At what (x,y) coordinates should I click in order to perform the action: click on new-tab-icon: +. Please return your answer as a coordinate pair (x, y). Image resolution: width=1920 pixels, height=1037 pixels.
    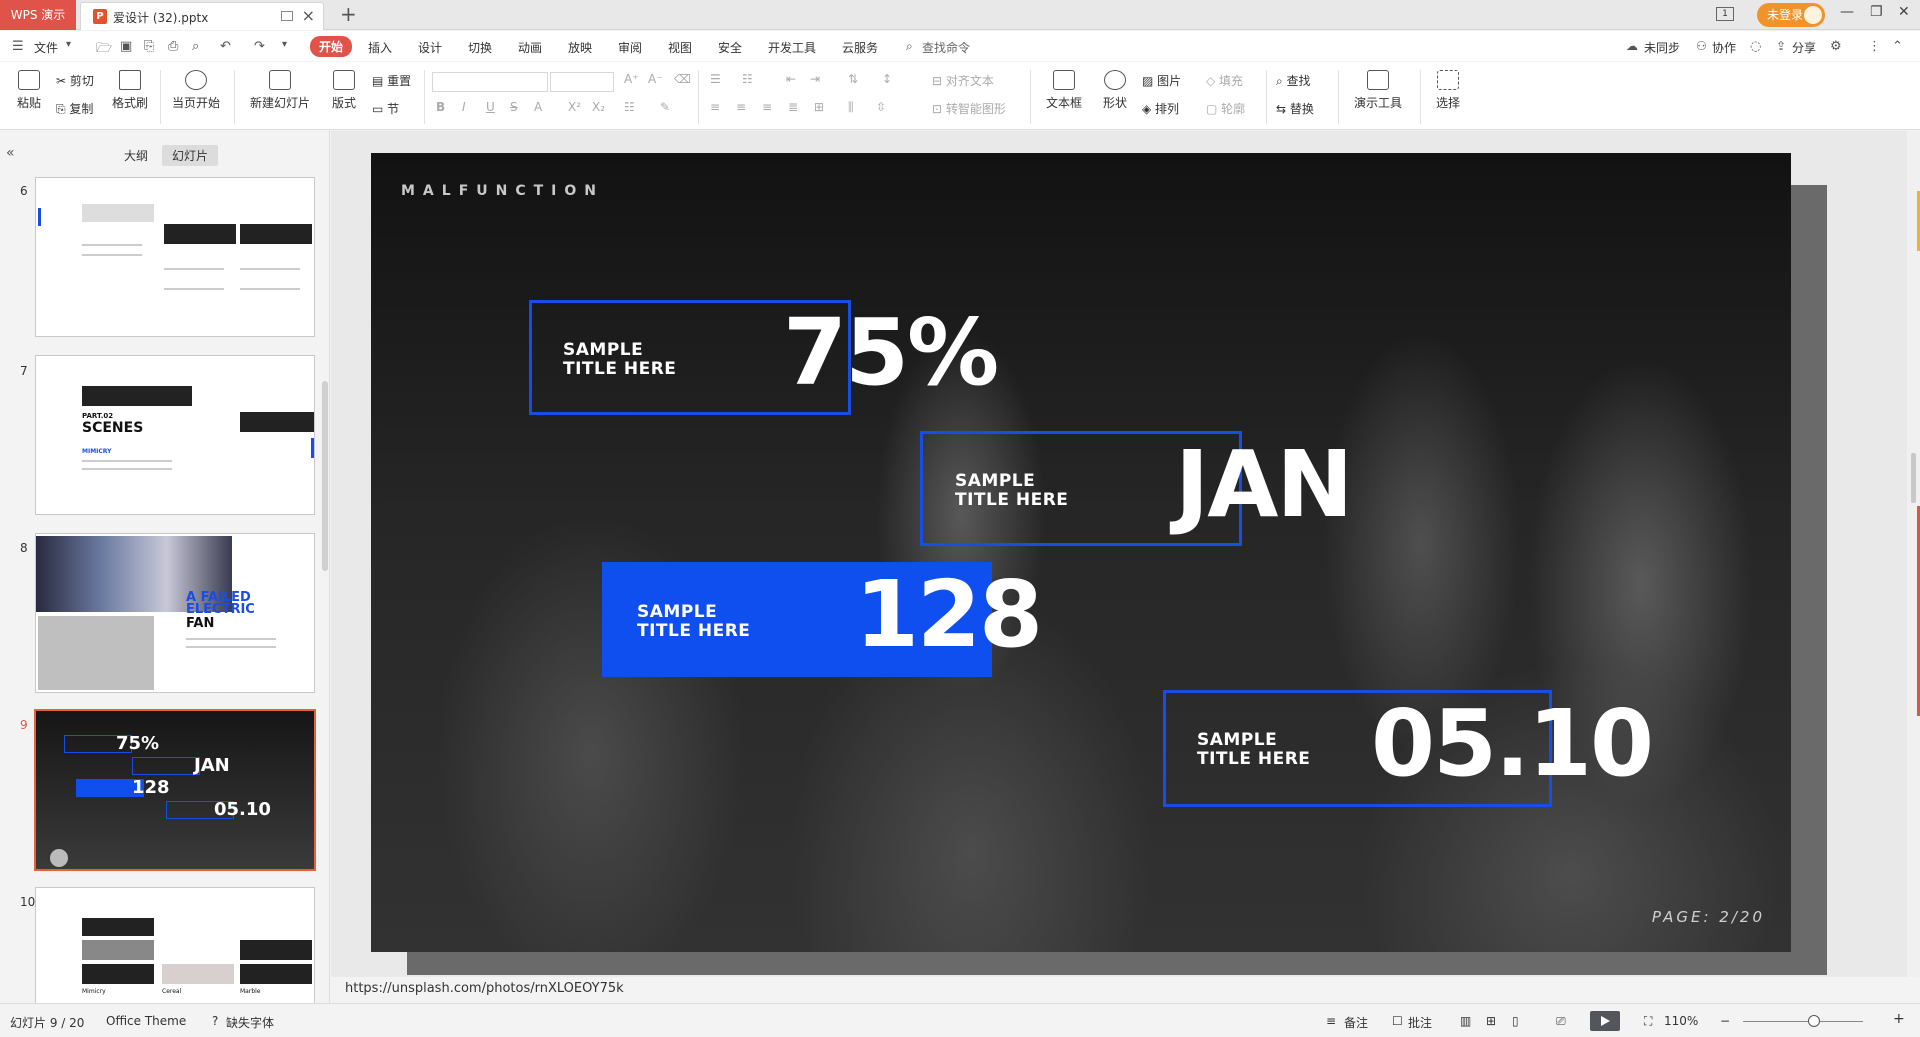
    Looking at the image, I should click on (348, 14).